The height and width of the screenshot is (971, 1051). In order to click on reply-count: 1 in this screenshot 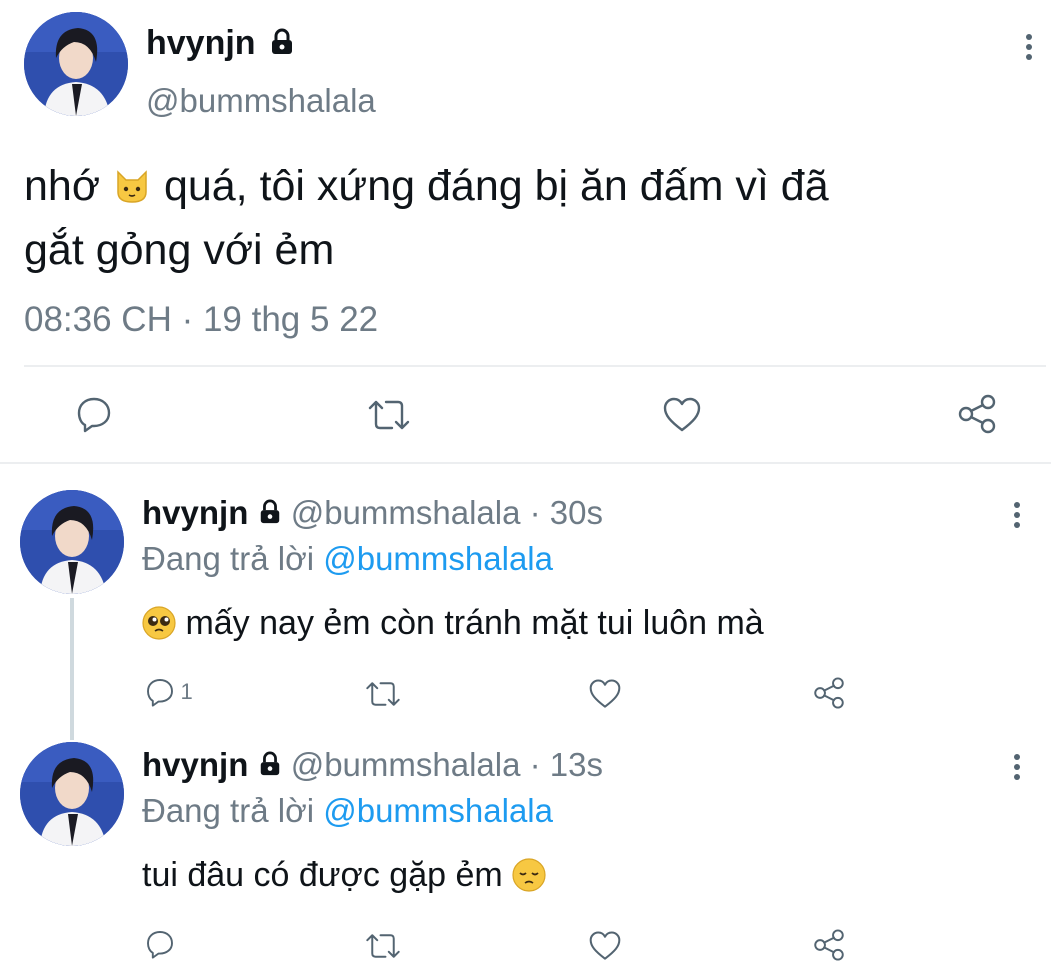, I will do `click(186, 691)`.